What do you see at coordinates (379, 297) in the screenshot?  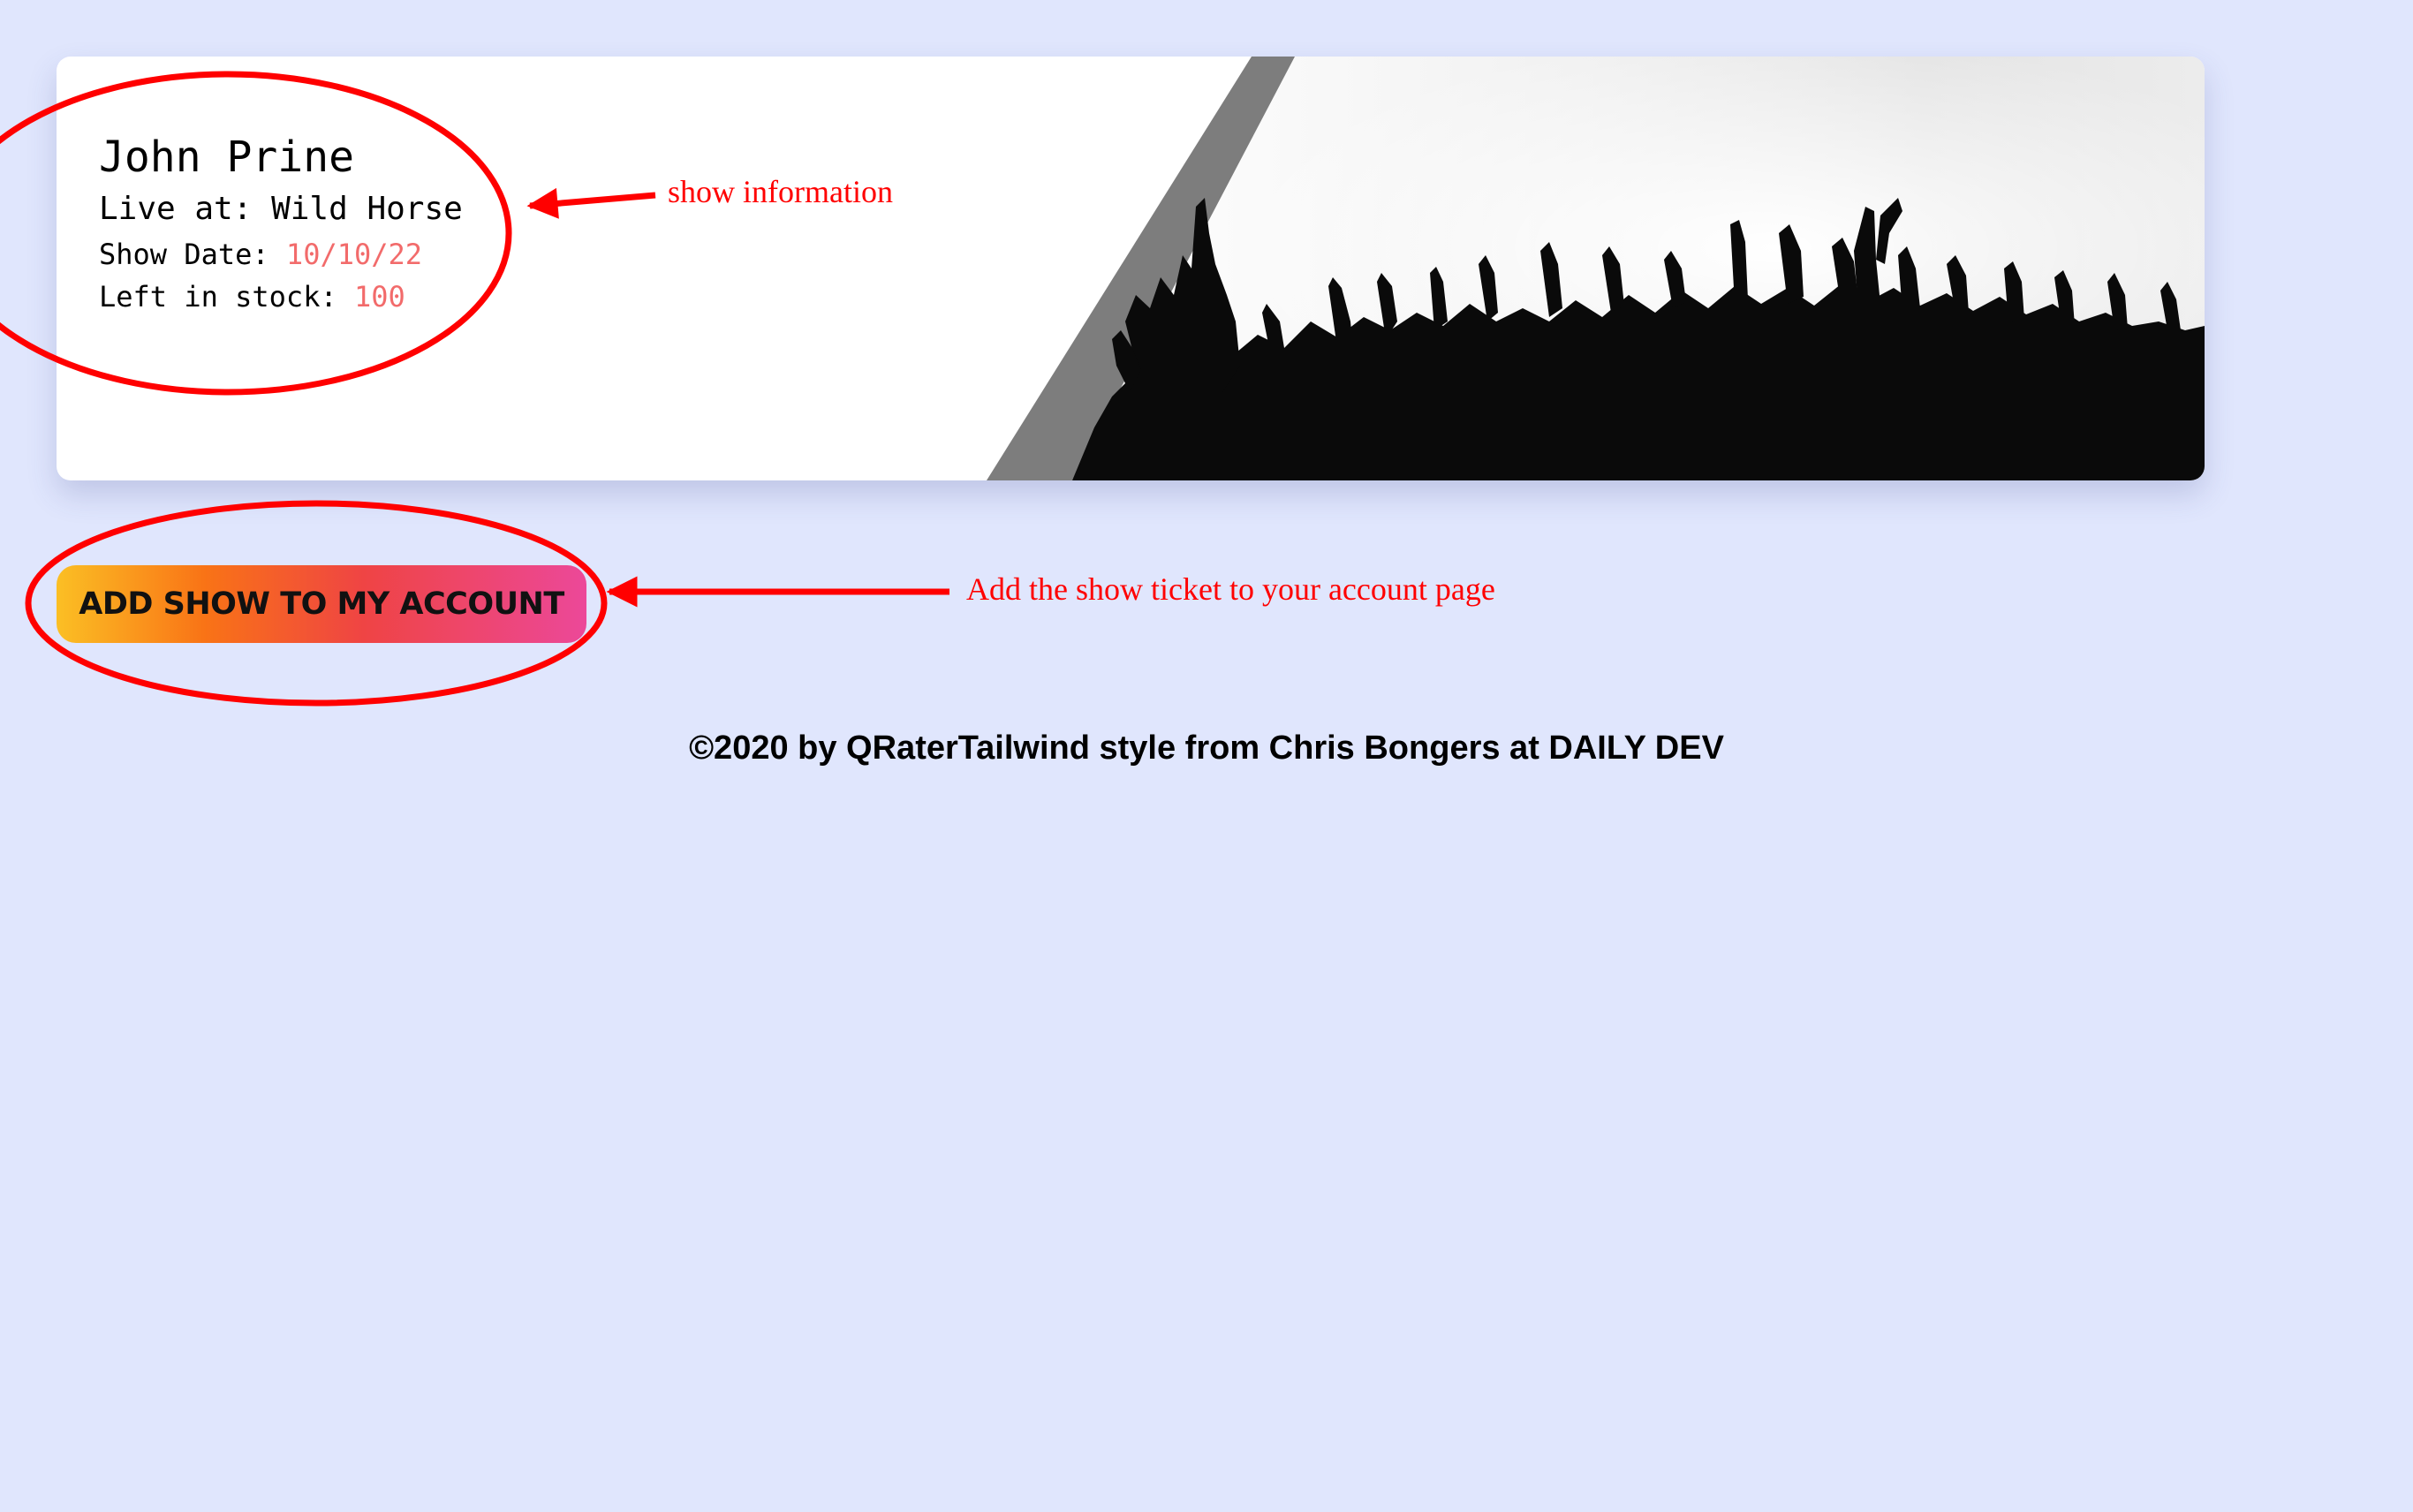 I see `stock-value: 100` at bounding box center [379, 297].